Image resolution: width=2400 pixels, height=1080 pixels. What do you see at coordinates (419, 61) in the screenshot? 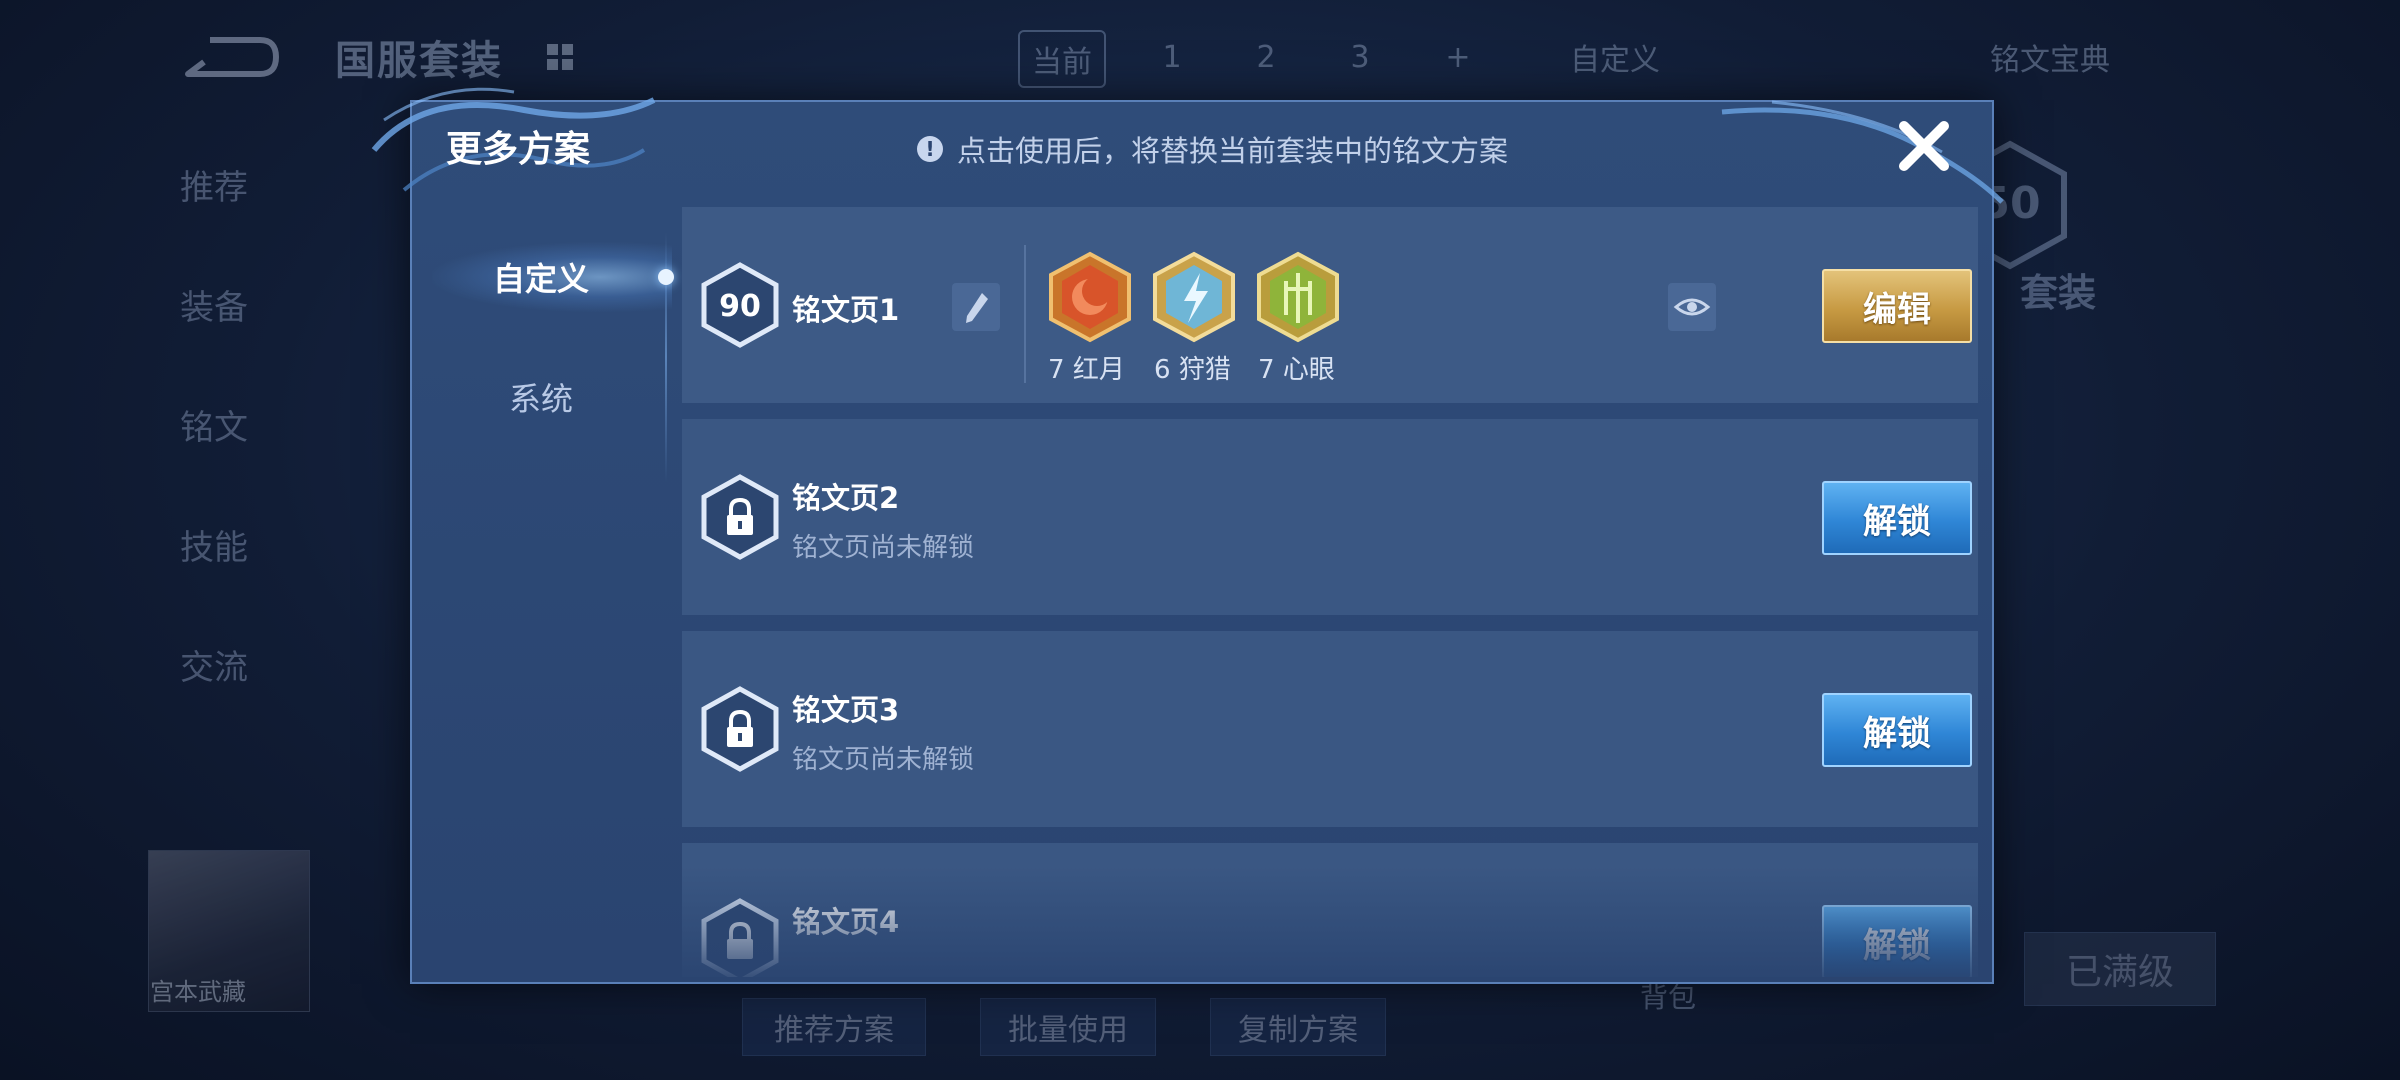
I see `suit-title: 国服套装` at bounding box center [419, 61].